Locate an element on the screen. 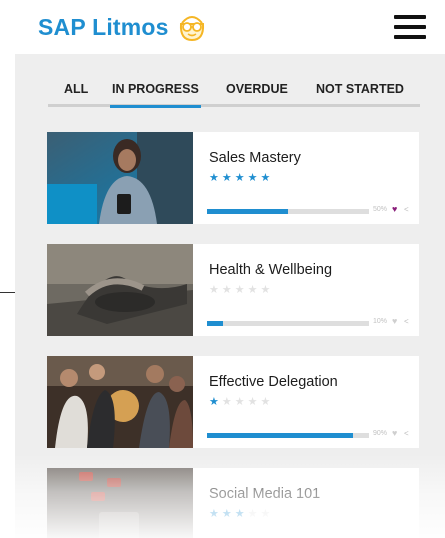 This screenshot has width=445, height=538. course-title: Effective Delegation is located at coordinates (273, 382).